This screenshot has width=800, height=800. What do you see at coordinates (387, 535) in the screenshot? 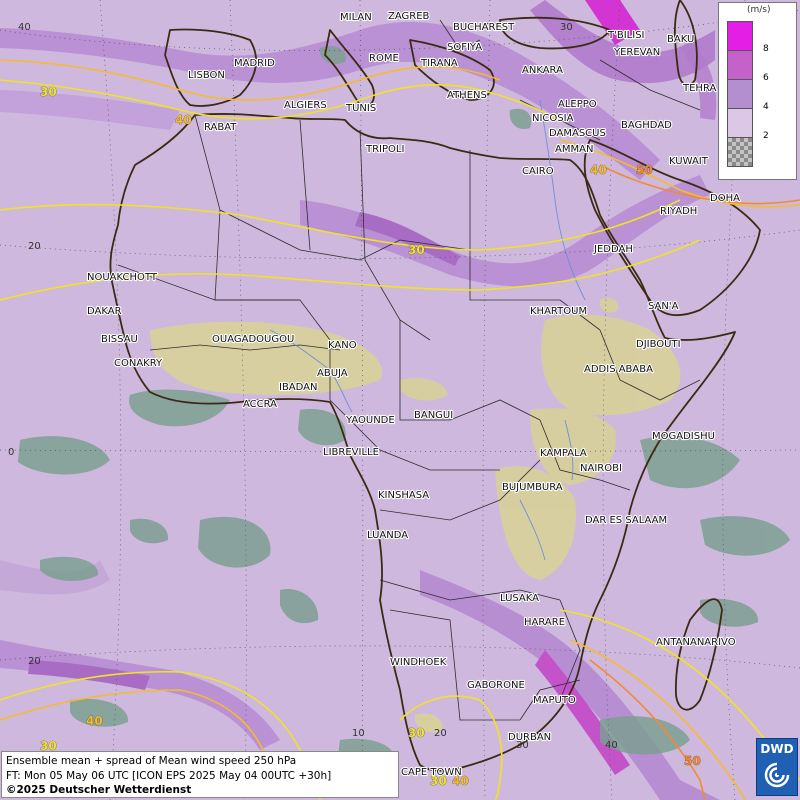
I see `city-label: LUANDA` at bounding box center [387, 535].